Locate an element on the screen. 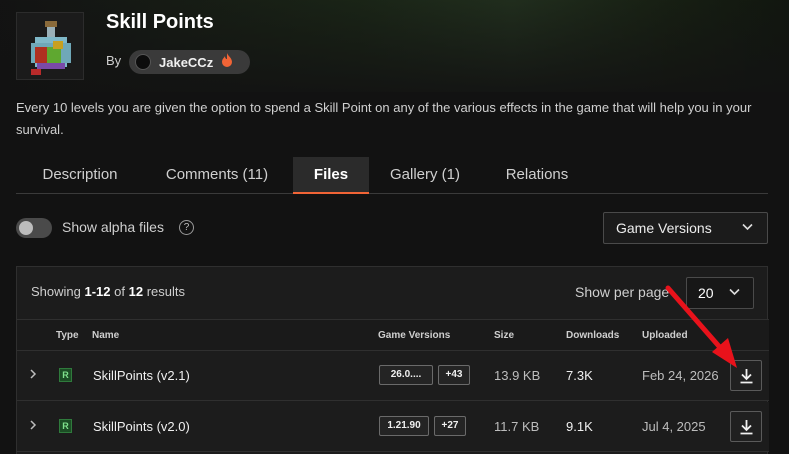 The width and height of the screenshot is (789, 454). game-versions-label: Game Versions is located at coordinates (664, 228).